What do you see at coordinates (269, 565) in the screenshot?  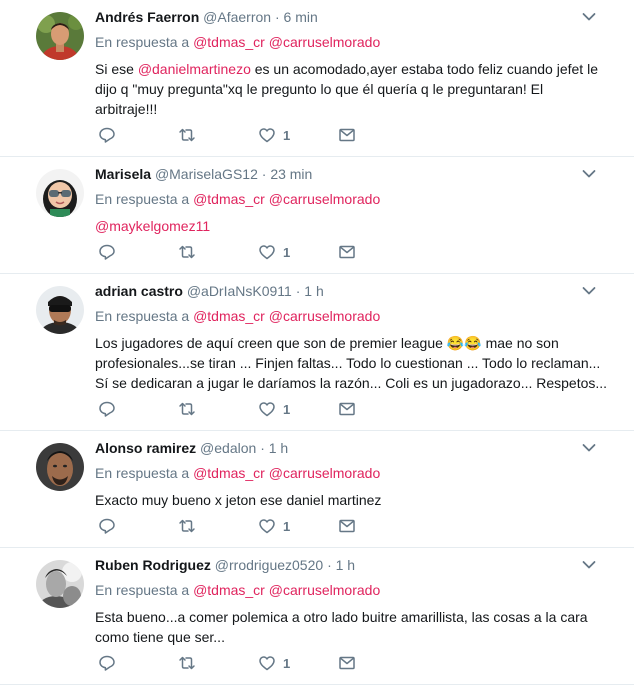 I see `user-handle: @rrodriguez0520` at bounding box center [269, 565].